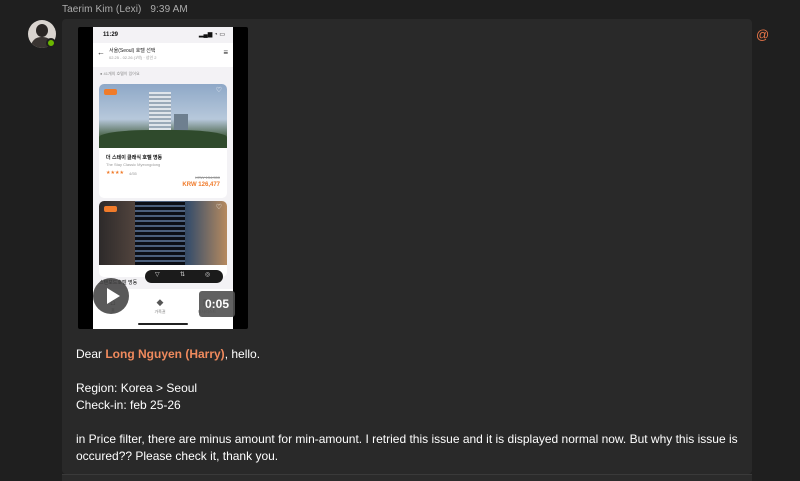  Describe the element at coordinates (411, 354) in the screenshot. I see `greeting-line: Dear Long Nguyen (Harry), hello.` at that location.